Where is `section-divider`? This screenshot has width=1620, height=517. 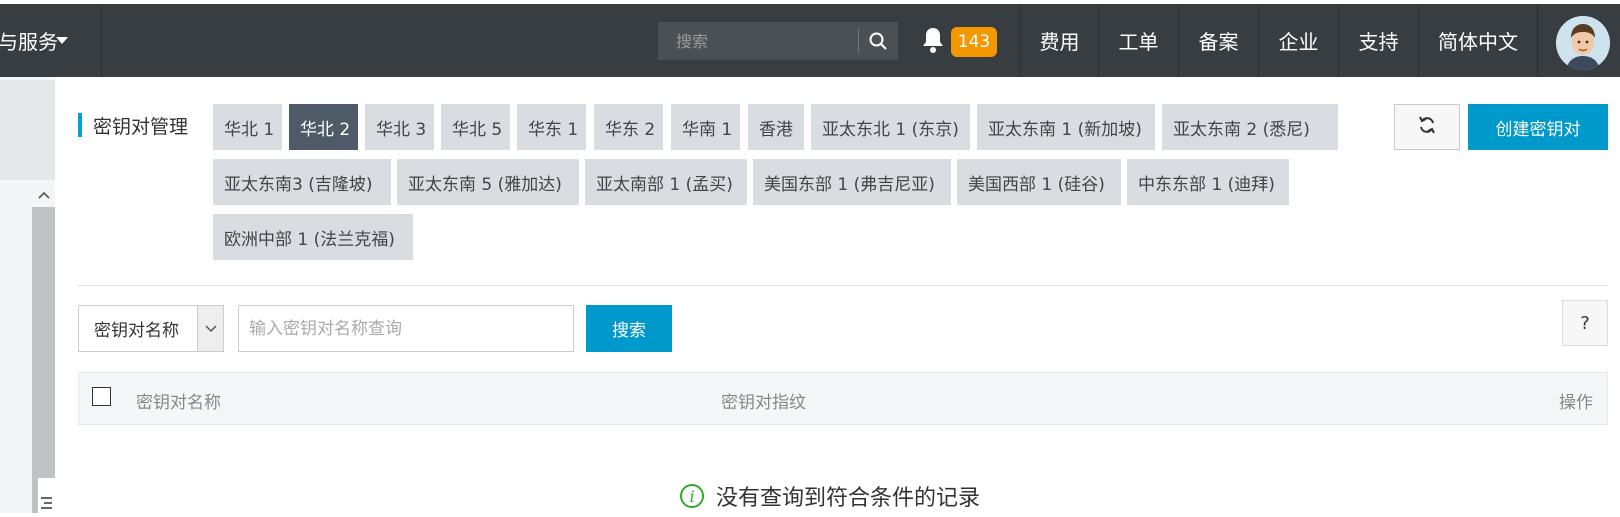
section-divider is located at coordinates (843, 285).